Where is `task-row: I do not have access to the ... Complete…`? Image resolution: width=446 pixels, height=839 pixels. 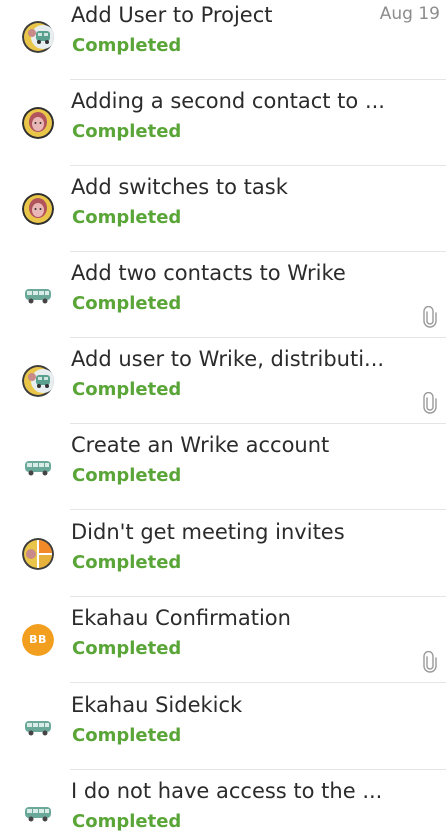
task-row: I do not have access to the ... Complete… is located at coordinates (223, 804).